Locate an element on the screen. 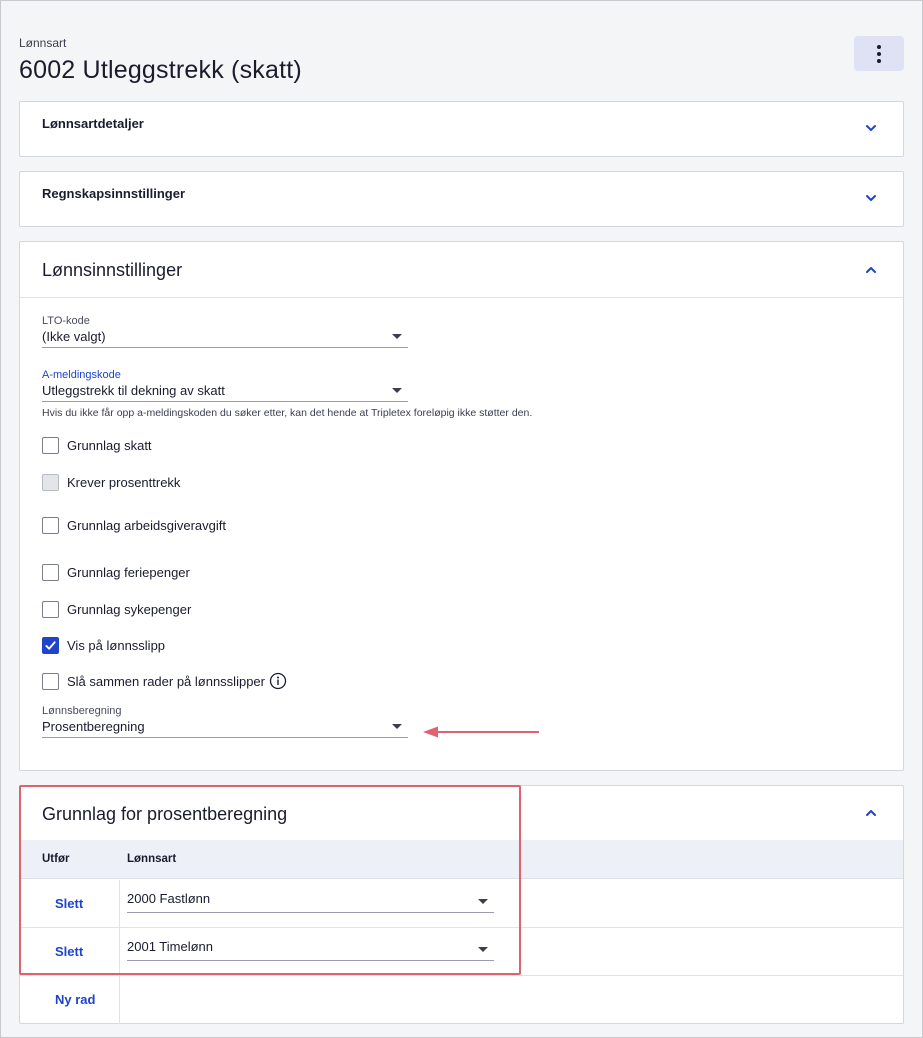 The image size is (923, 1038). divider is located at coordinates (461, 297).